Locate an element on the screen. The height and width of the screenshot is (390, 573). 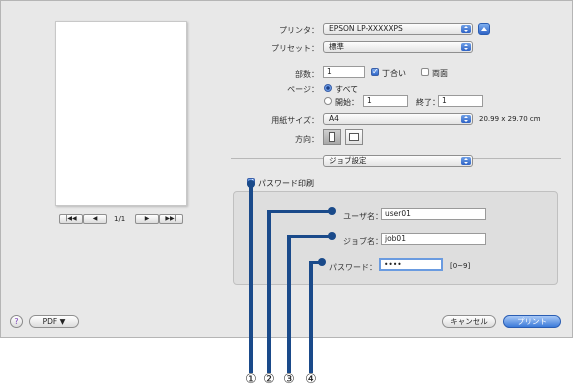
pages-to-field: 1 is located at coordinates (460, 101).